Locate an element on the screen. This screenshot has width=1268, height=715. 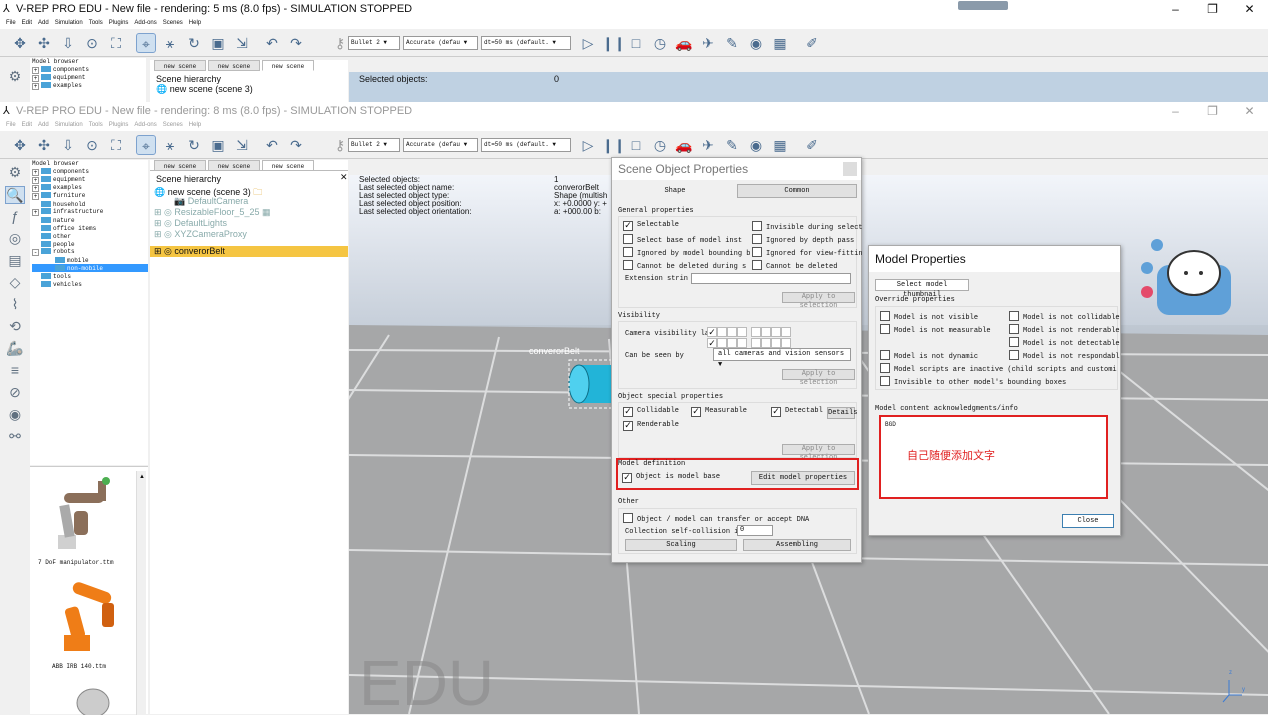
pause-icon: ❙❙ is located at coordinates (613, 145).